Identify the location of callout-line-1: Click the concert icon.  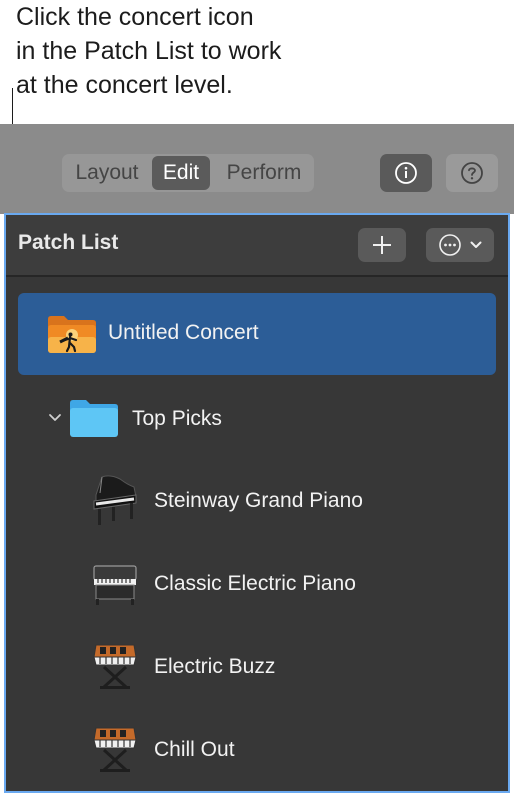
(135, 17).